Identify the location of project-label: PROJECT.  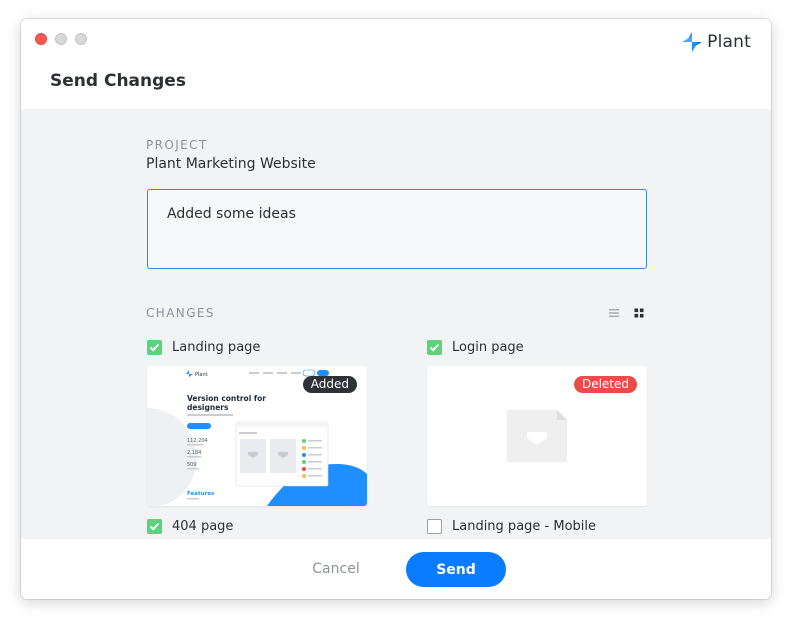
(177, 145).